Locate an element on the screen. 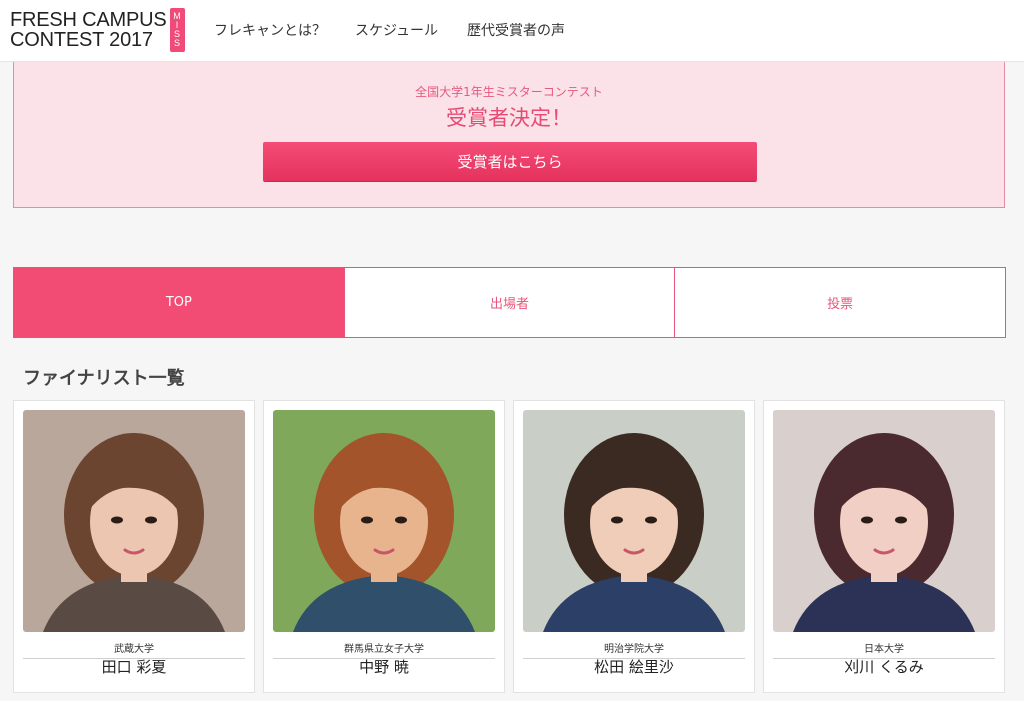 The image size is (1024, 701). finalist-name: 田口 彩夏 is located at coordinates (134, 667).